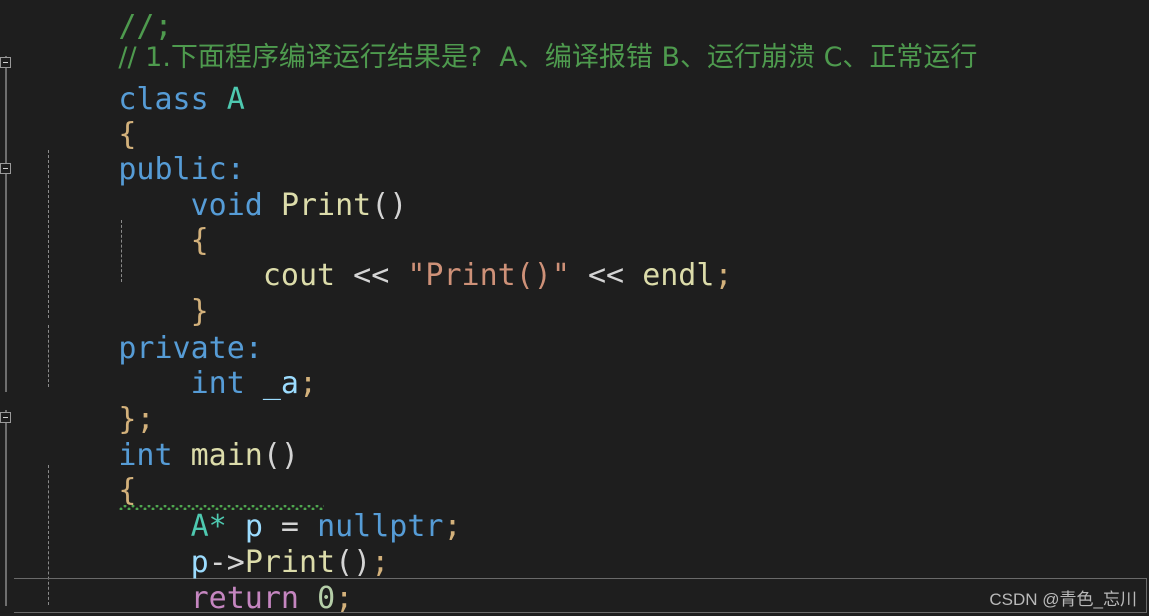 The width and height of the screenshot is (1149, 616). I want to click on code-line-15: p->Print();, so click(574, 545).